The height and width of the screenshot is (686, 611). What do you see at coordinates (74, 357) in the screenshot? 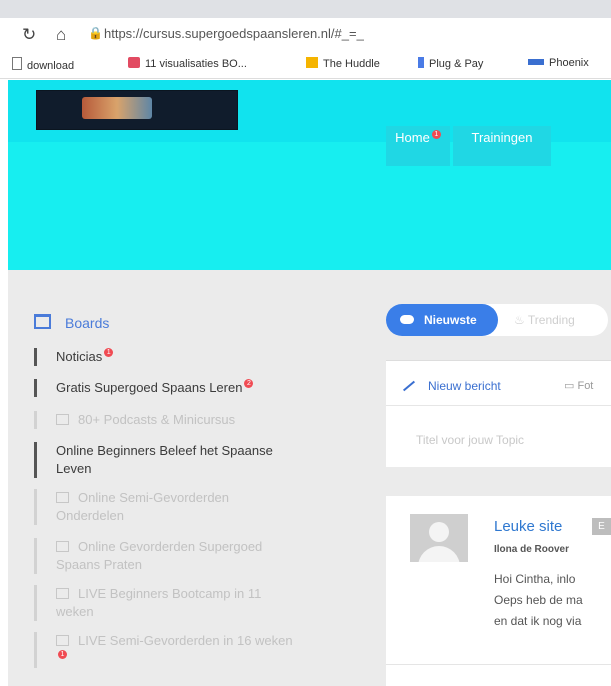
I see `board-item-noticias: Noticias 1` at bounding box center [74, 357].